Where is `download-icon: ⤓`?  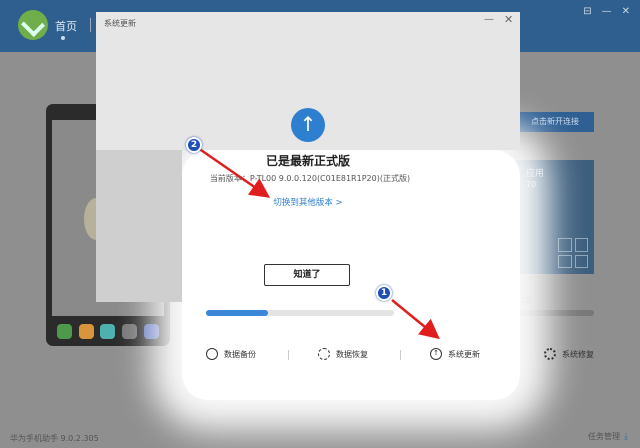 download-icon: ⤓ is located at coordinates (626, 436).